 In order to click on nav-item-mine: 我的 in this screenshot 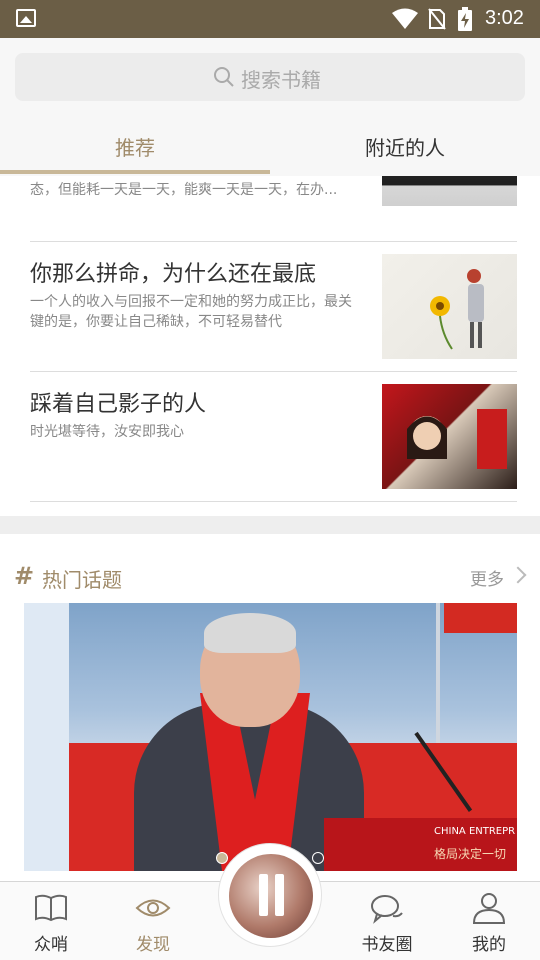, I will do `click(489, 921)`.